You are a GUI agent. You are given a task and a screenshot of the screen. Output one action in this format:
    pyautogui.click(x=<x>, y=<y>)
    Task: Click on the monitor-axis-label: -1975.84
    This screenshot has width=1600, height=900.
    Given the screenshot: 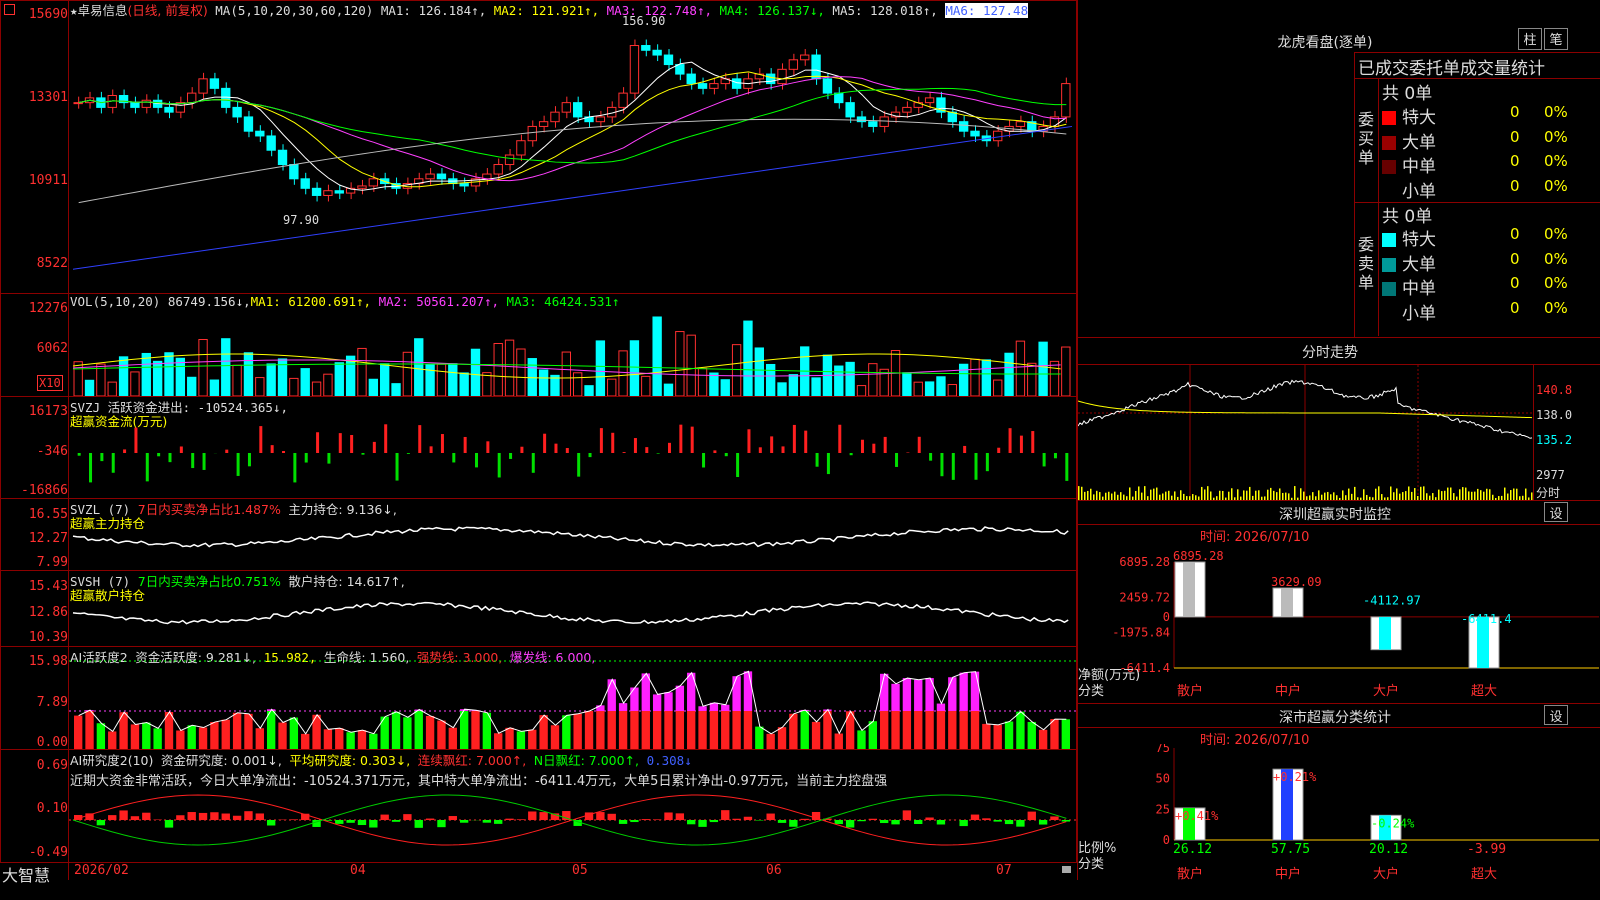 What is the action you would take?
    pyautogui.click(x=1141, y=633)
    